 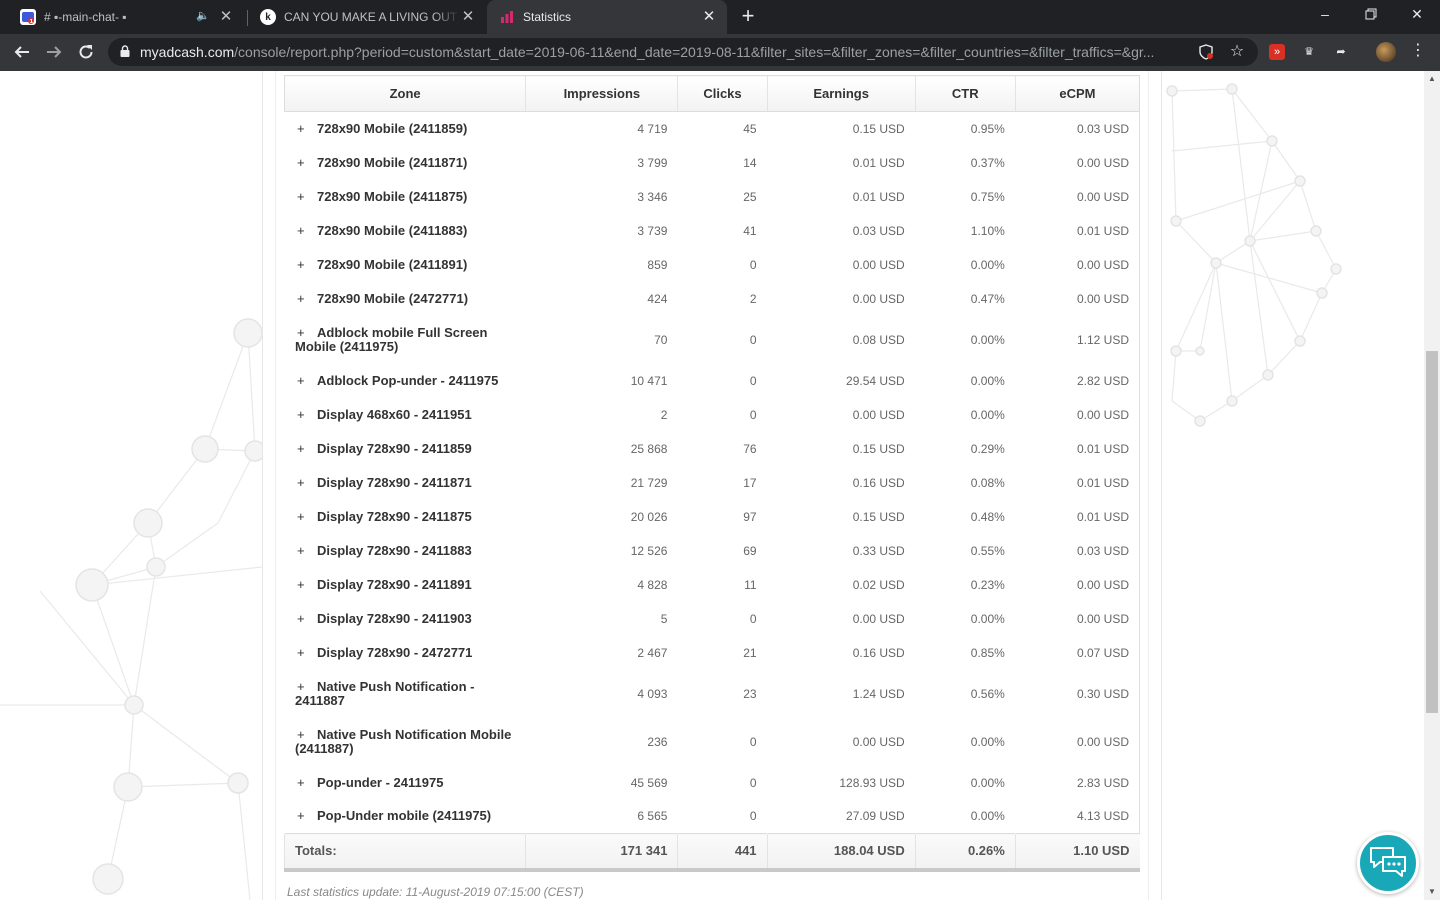 What do you see at coordinates (750, 693) in the screenshot?
I see `clicks-cell: 23` at bounding box center [750, 693].